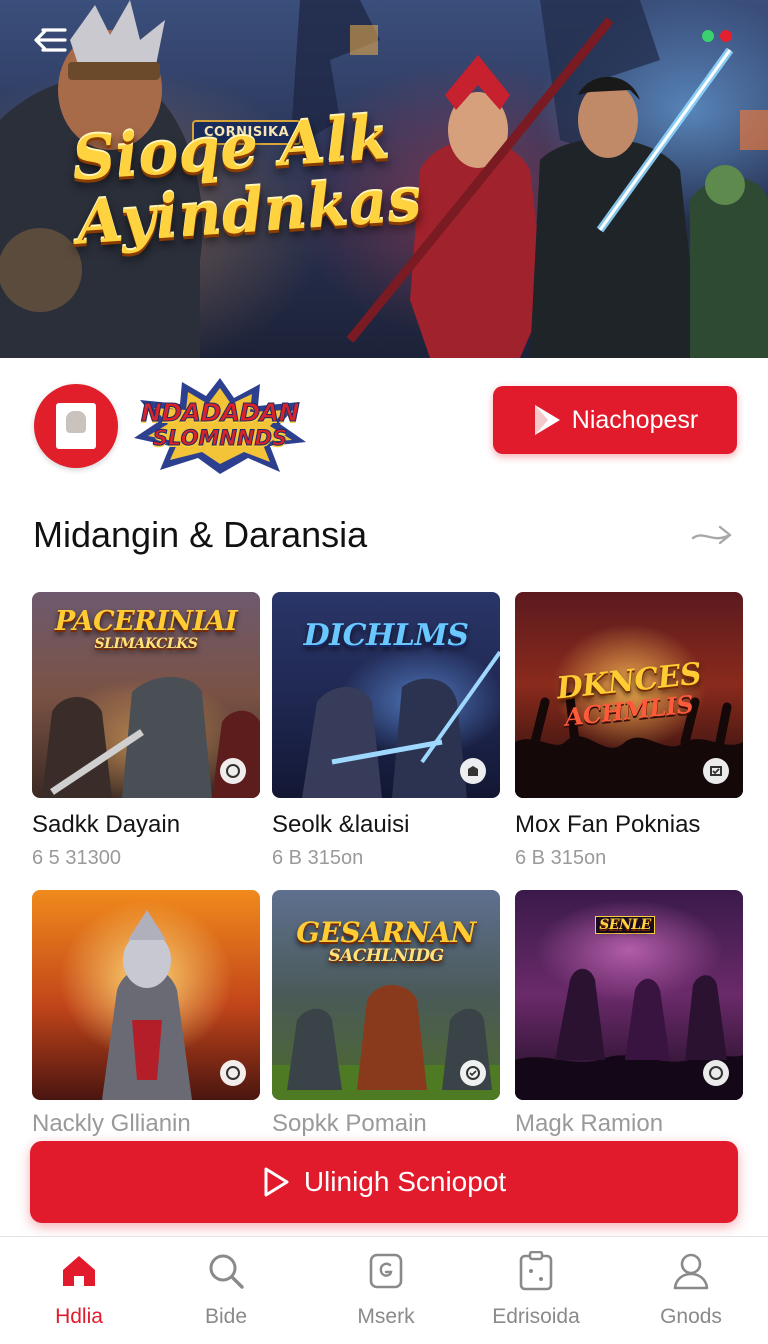 The width and height of the screenshot is (768, 1344). I want to click on nav-label: Mserk, so click(386, 1316).